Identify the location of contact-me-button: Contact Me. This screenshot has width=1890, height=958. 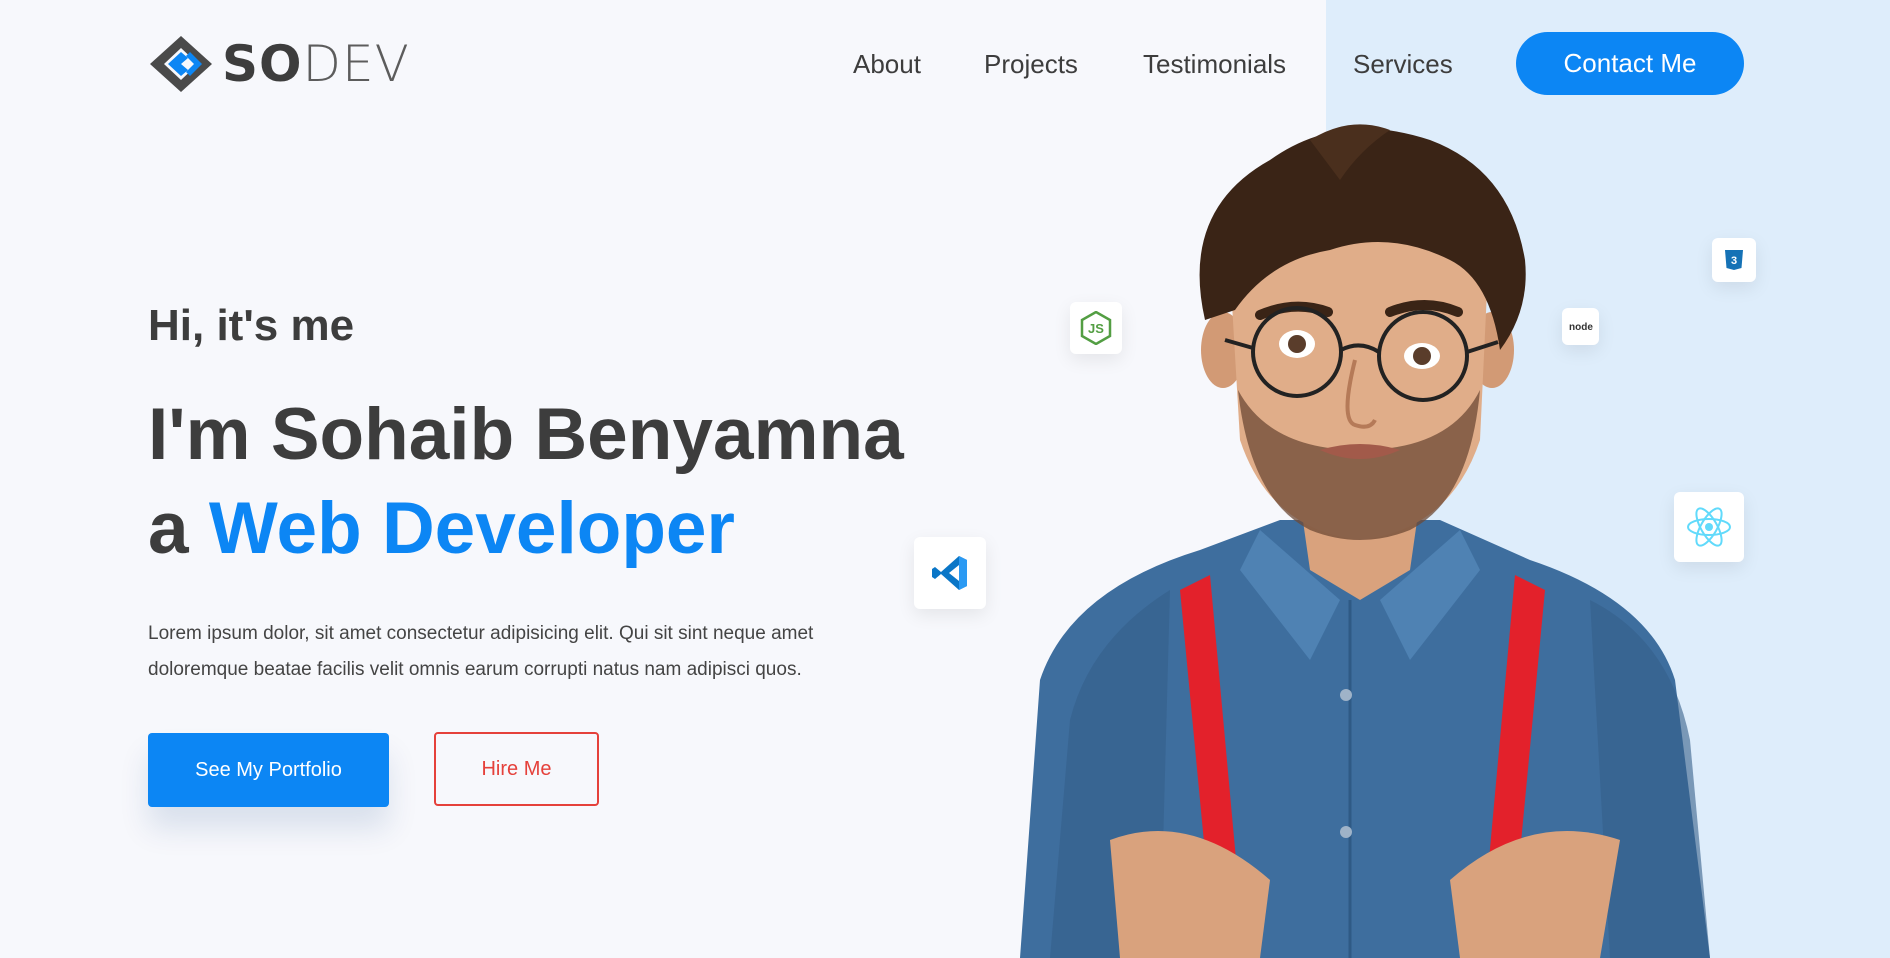
(1630, 63).